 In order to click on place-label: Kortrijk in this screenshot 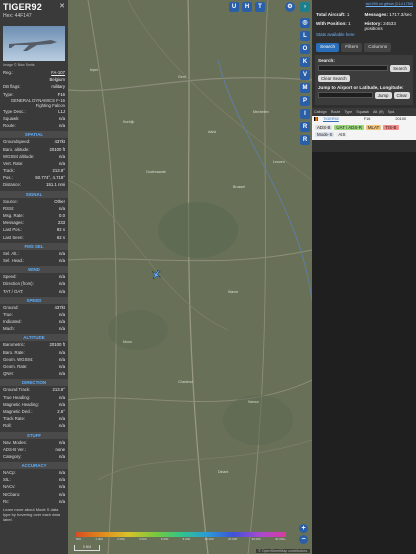, I will do `click(129, 122)`.